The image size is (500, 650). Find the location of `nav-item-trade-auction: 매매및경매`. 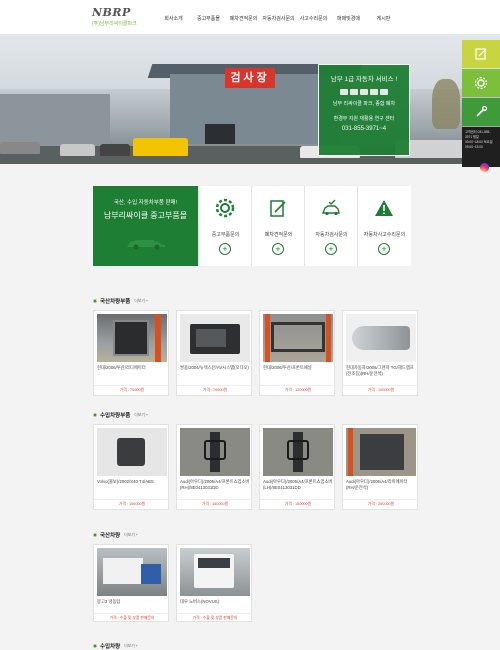

nav-item-trade-auction: 매매및경매 is located at coordinates (348, 18).